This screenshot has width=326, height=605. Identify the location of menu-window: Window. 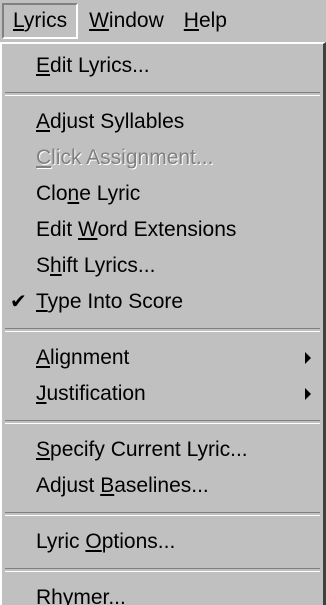
(126, 21).